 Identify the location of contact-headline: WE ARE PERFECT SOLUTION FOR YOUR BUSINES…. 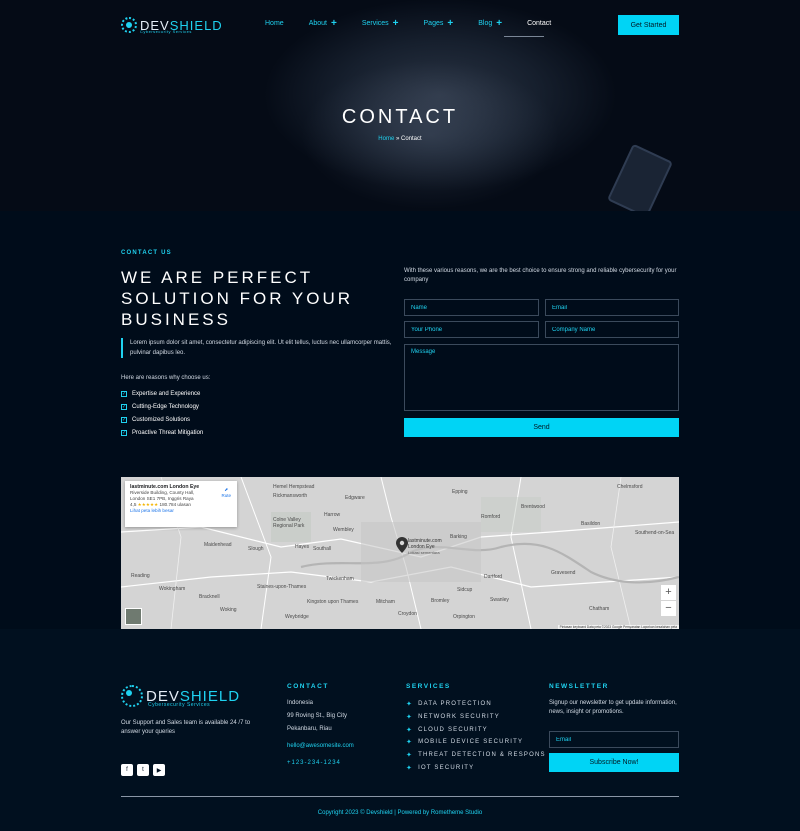
(237, 298).